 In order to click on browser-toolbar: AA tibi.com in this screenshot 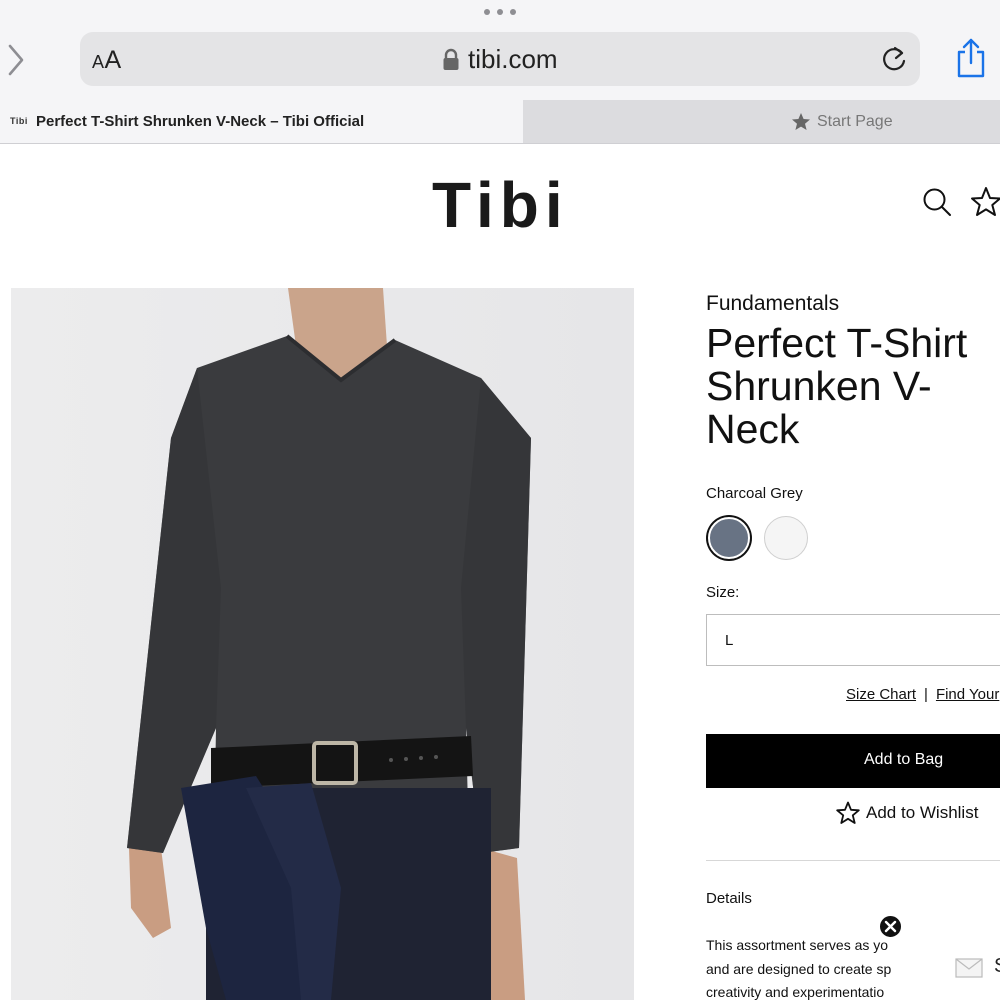, I will do `click(500, 50)`.